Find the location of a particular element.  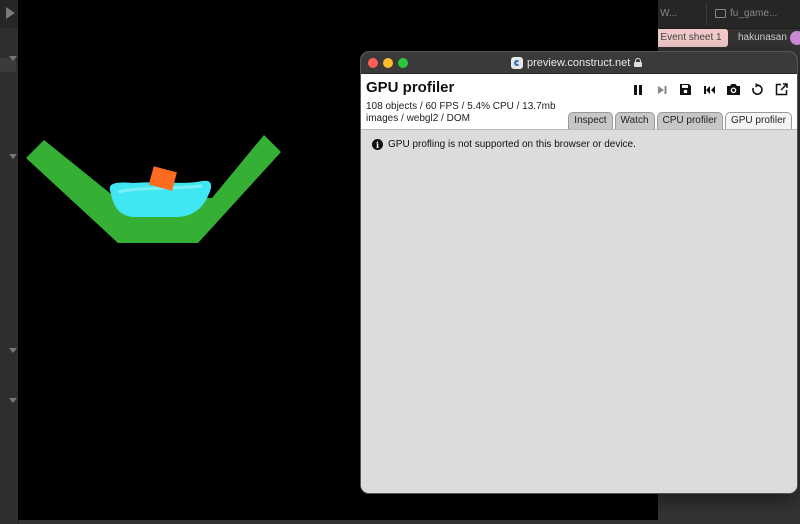

pause-icon is located at coordinates (637, 89).